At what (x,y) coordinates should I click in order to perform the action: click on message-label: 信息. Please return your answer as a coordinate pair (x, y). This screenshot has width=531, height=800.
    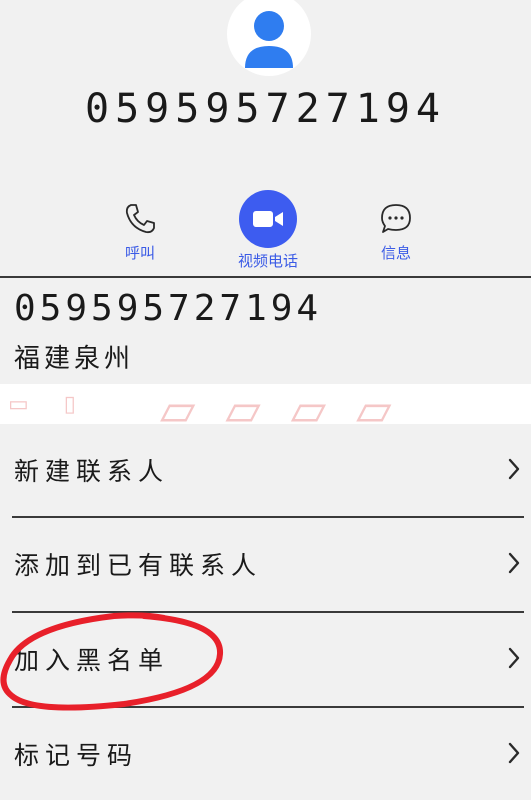
    Looking at the image, I should click on (395, 253).